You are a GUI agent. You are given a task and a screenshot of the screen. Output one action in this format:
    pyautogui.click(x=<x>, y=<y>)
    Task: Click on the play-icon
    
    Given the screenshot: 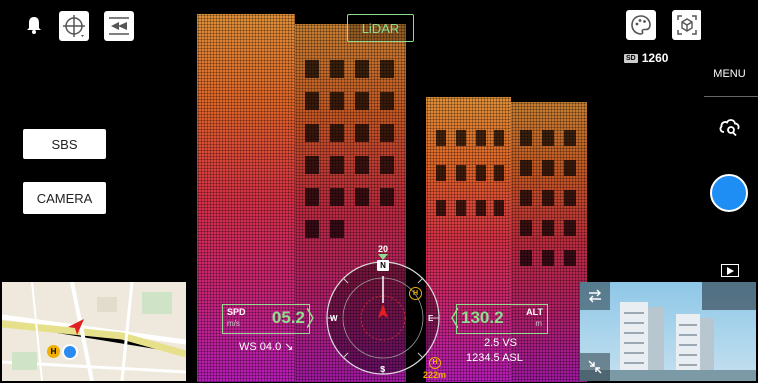 What is the action you would take?
    pyautogui.click(x=730, y=270)
    